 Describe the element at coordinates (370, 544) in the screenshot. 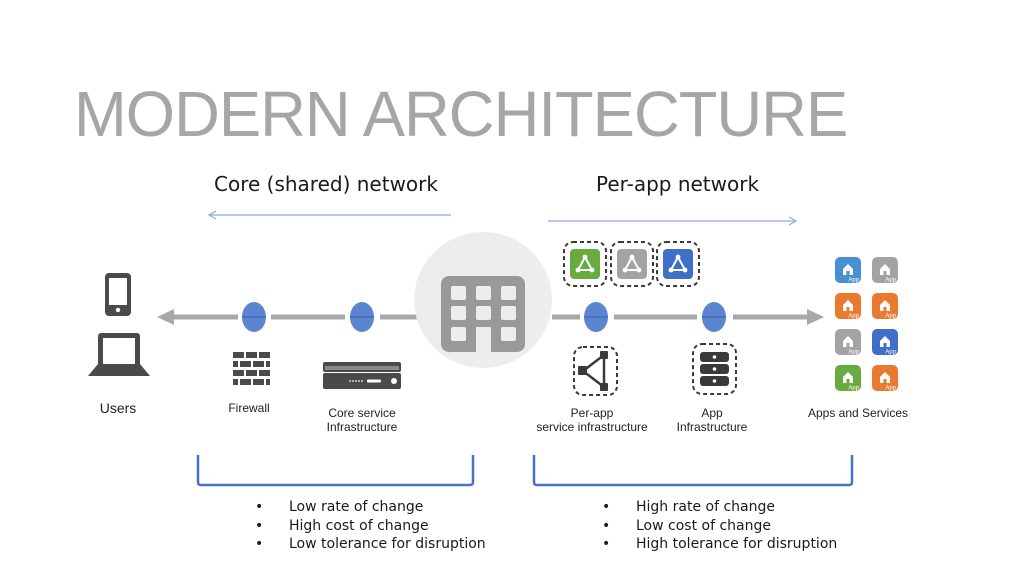

I see `list-item: Low tolerance for disruption` at that location.